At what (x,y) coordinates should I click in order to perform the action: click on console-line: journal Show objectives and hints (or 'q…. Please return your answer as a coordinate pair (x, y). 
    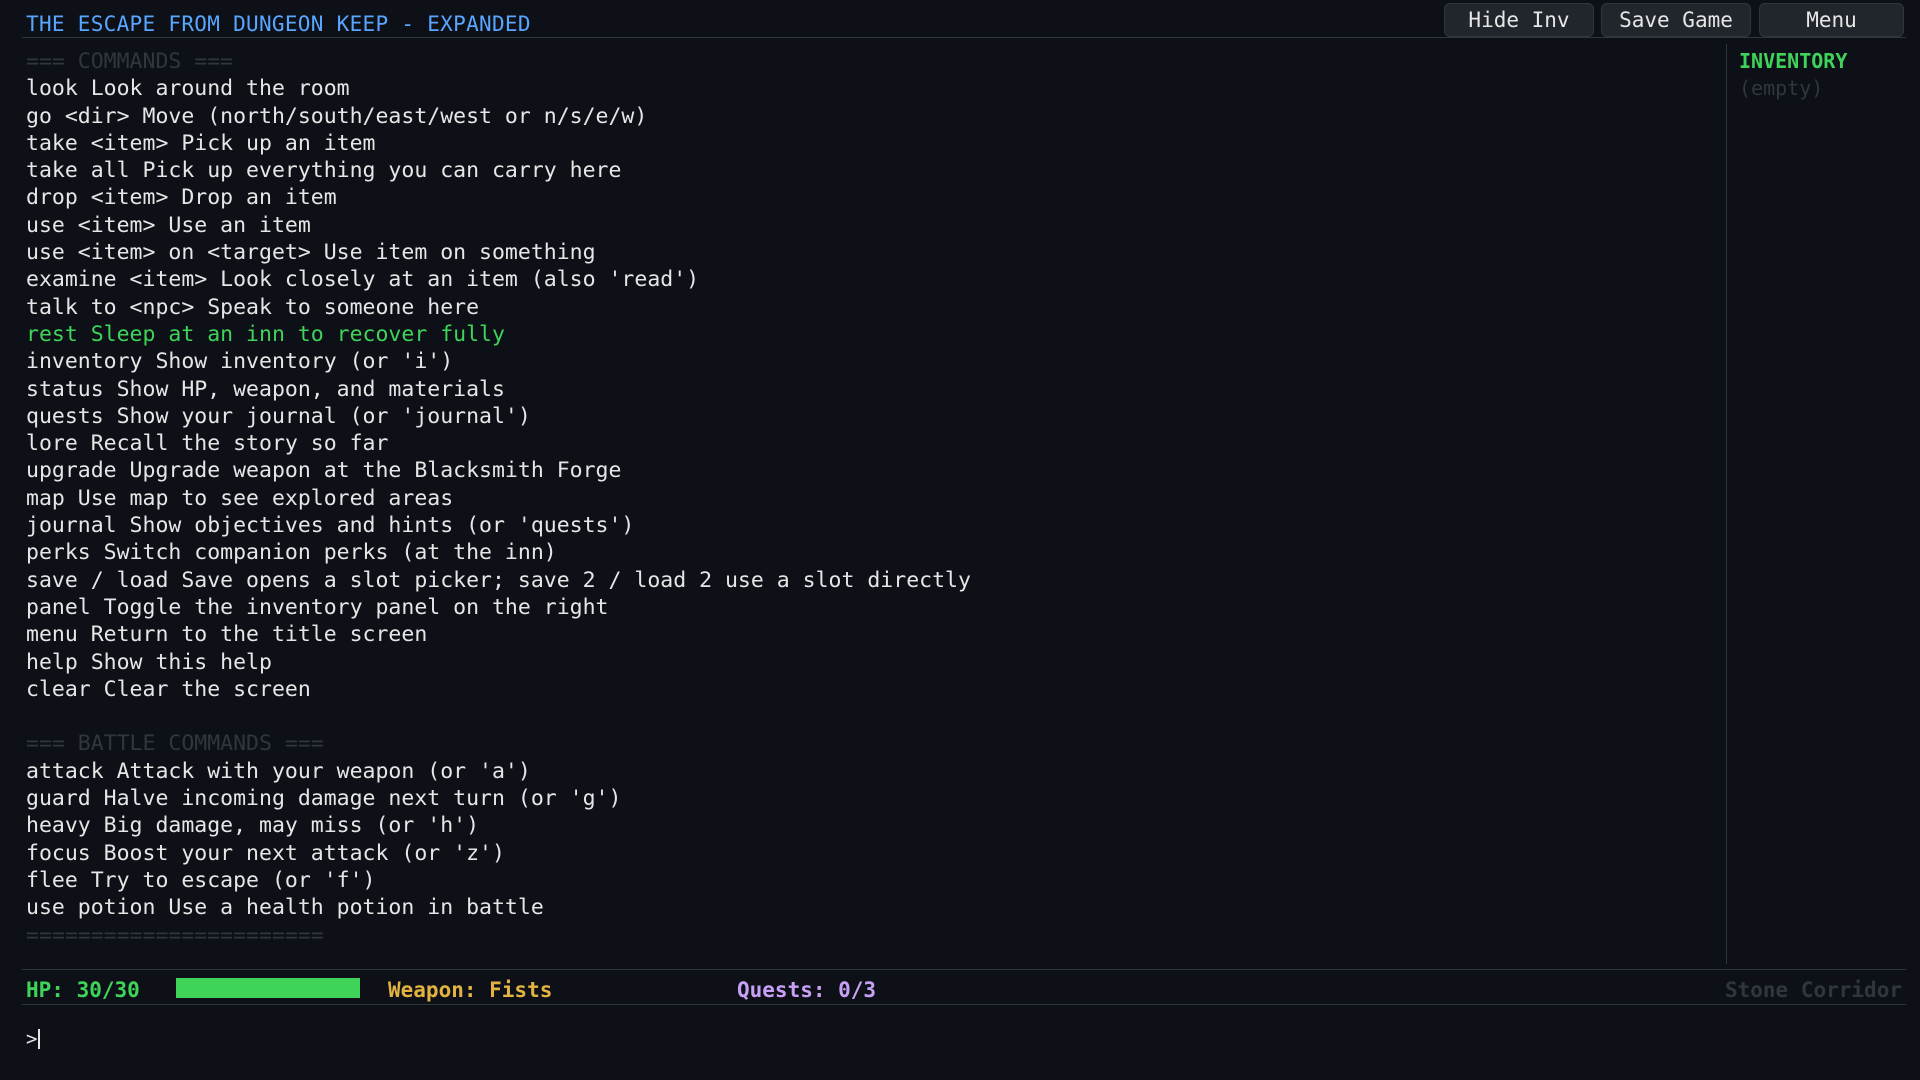
    Looking at the image, I should click on (330, 526).